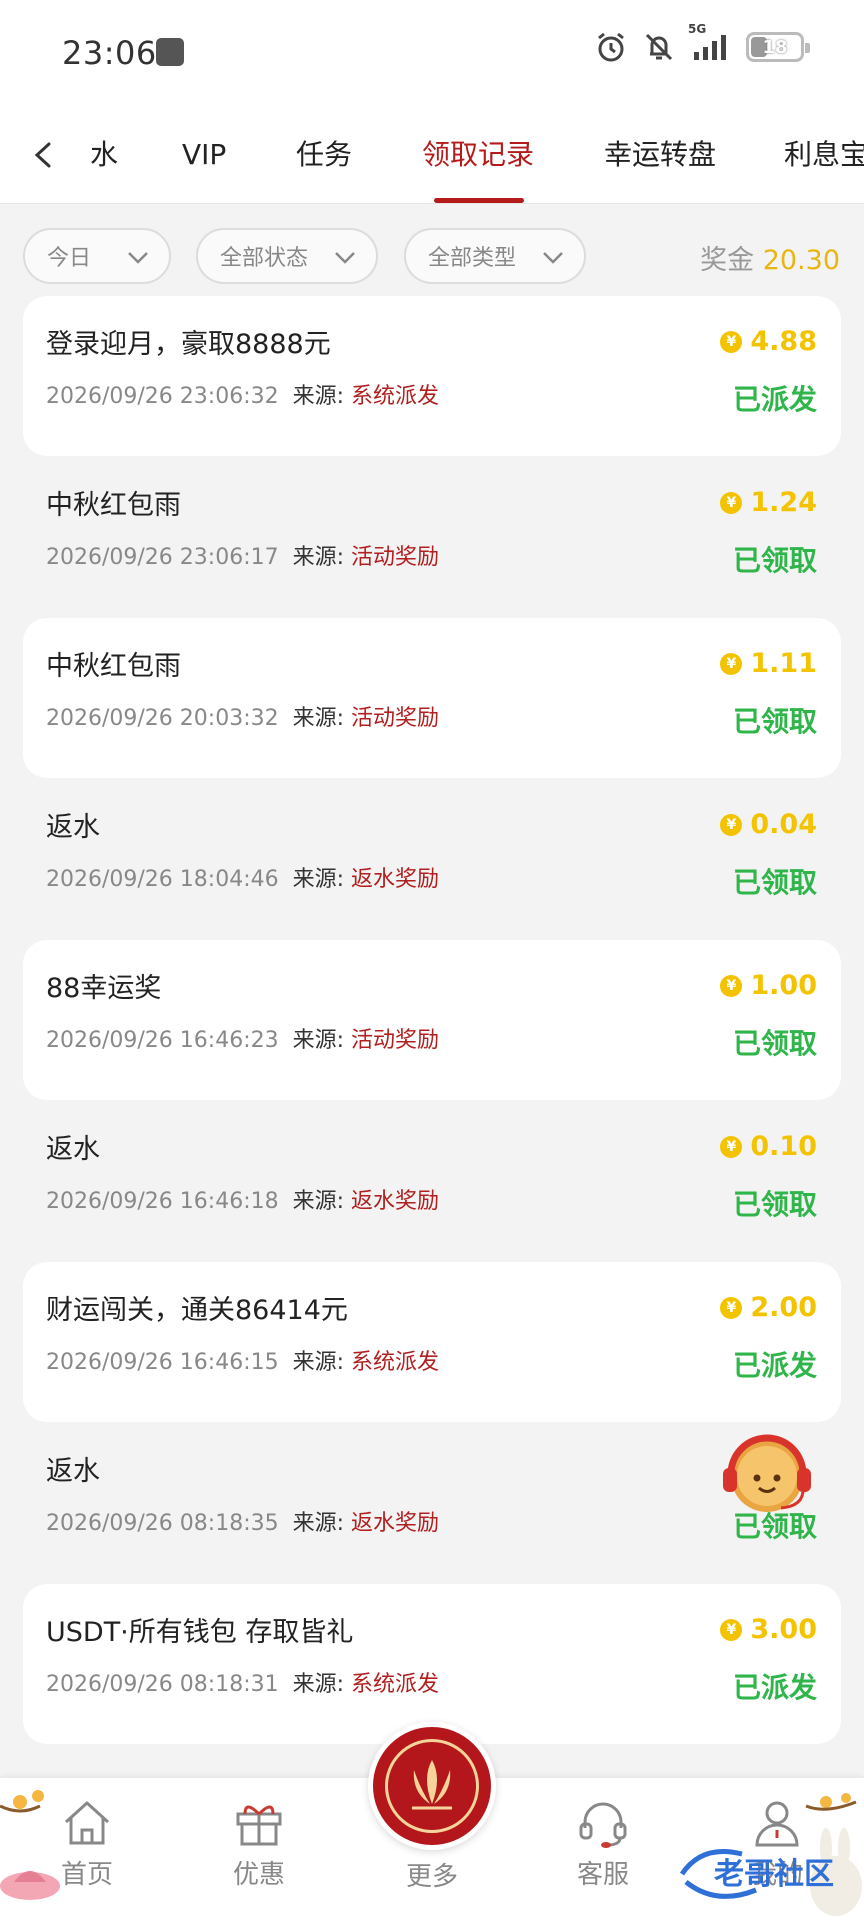 The image size is (864, 1920). Describe the element at coordinates (432, 53) in the screenshot. I see `status-bar: 23:06 5G 18` at that location.